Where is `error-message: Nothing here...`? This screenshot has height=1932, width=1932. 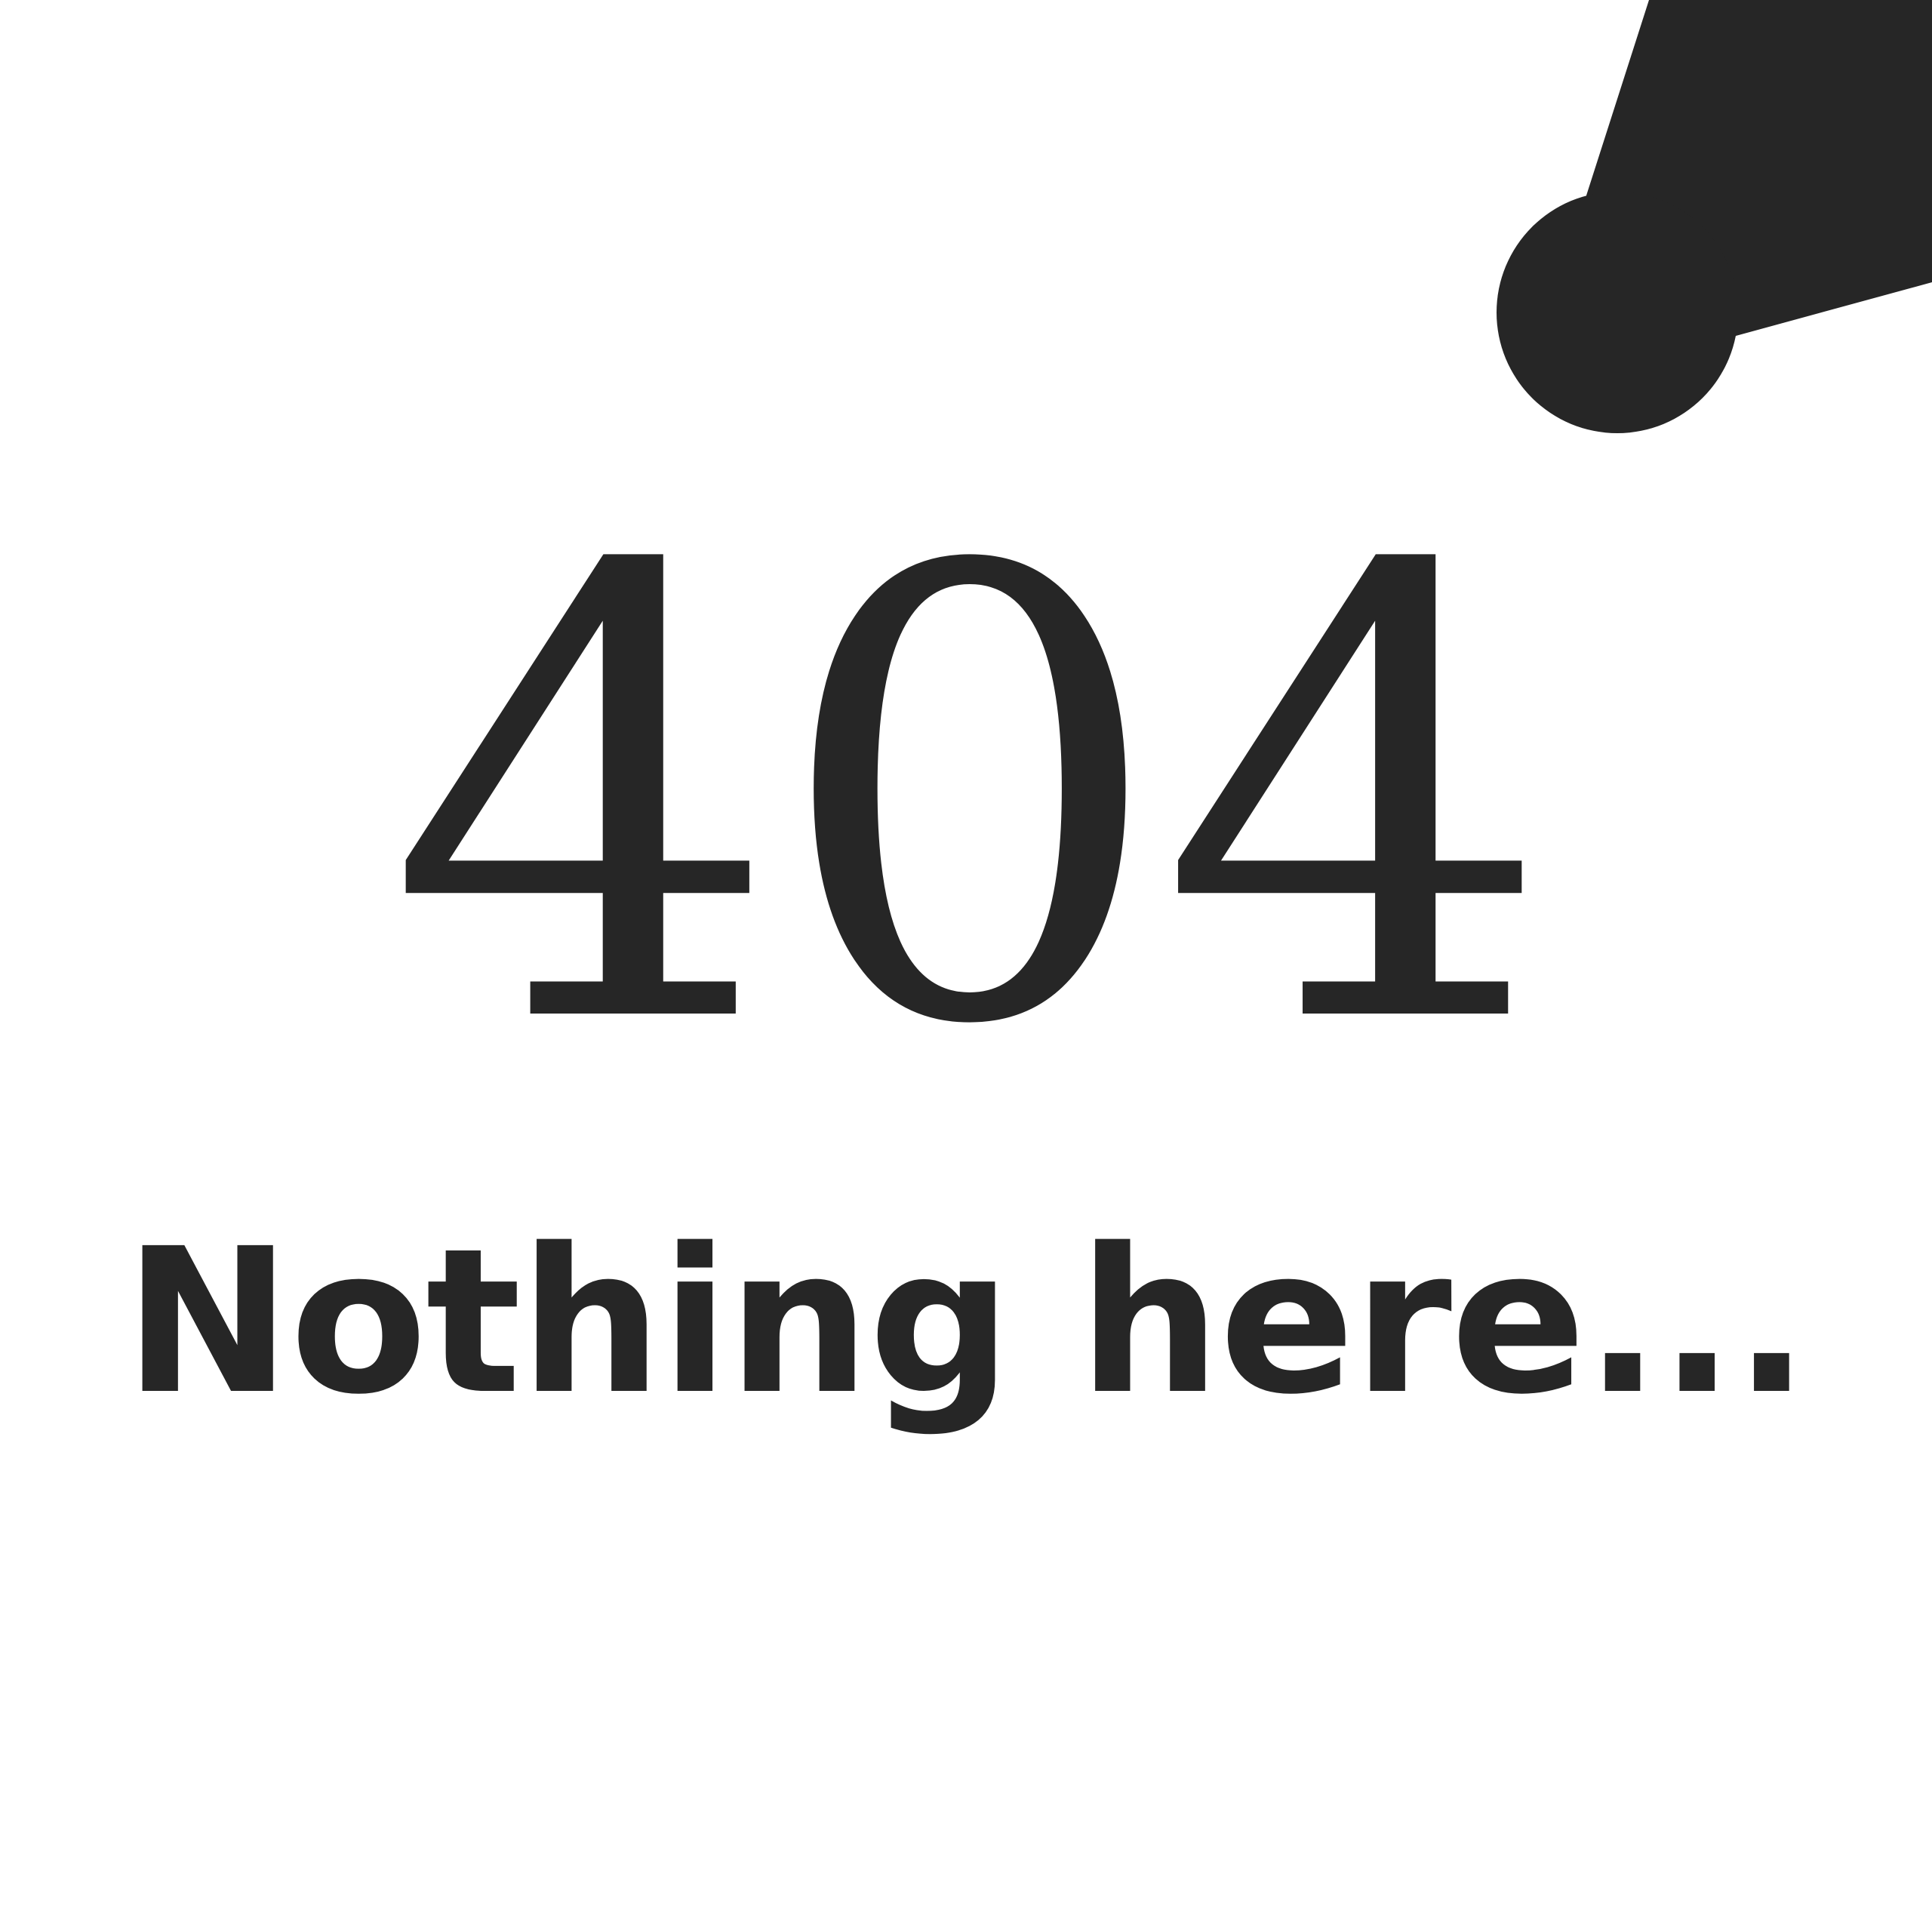 error-message: Nothing here... is located at coordinates (966, 1322).